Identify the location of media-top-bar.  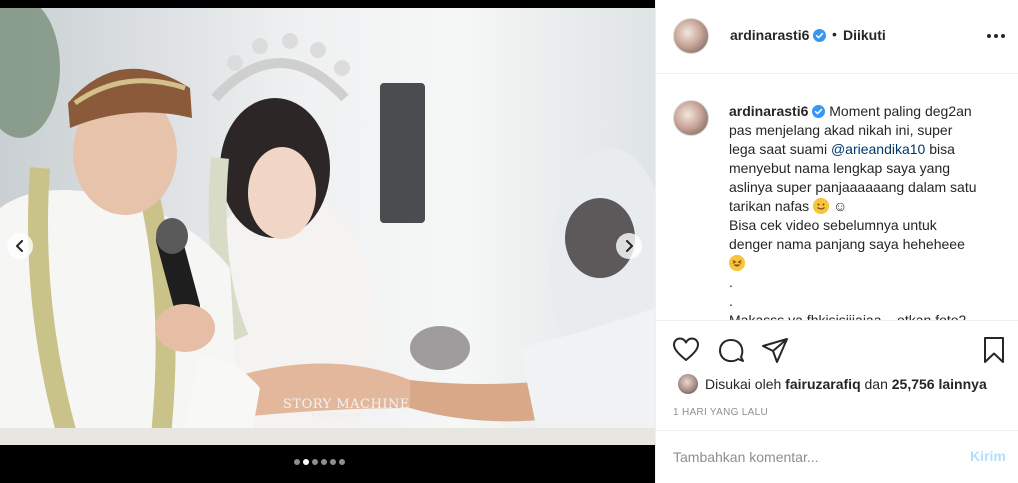
(327, 4).